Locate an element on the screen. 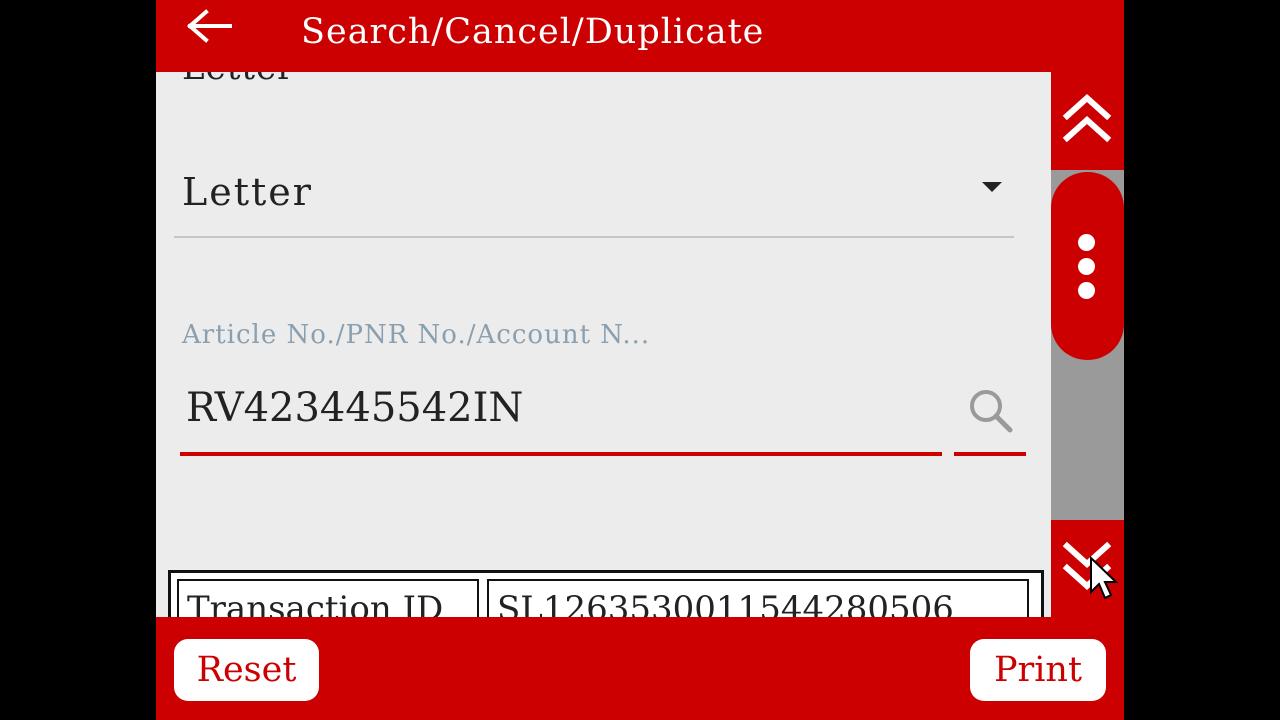 This screenshot has height=720, width=1280. transaction-key: Transaction ID is located at coordinates (315, 603).